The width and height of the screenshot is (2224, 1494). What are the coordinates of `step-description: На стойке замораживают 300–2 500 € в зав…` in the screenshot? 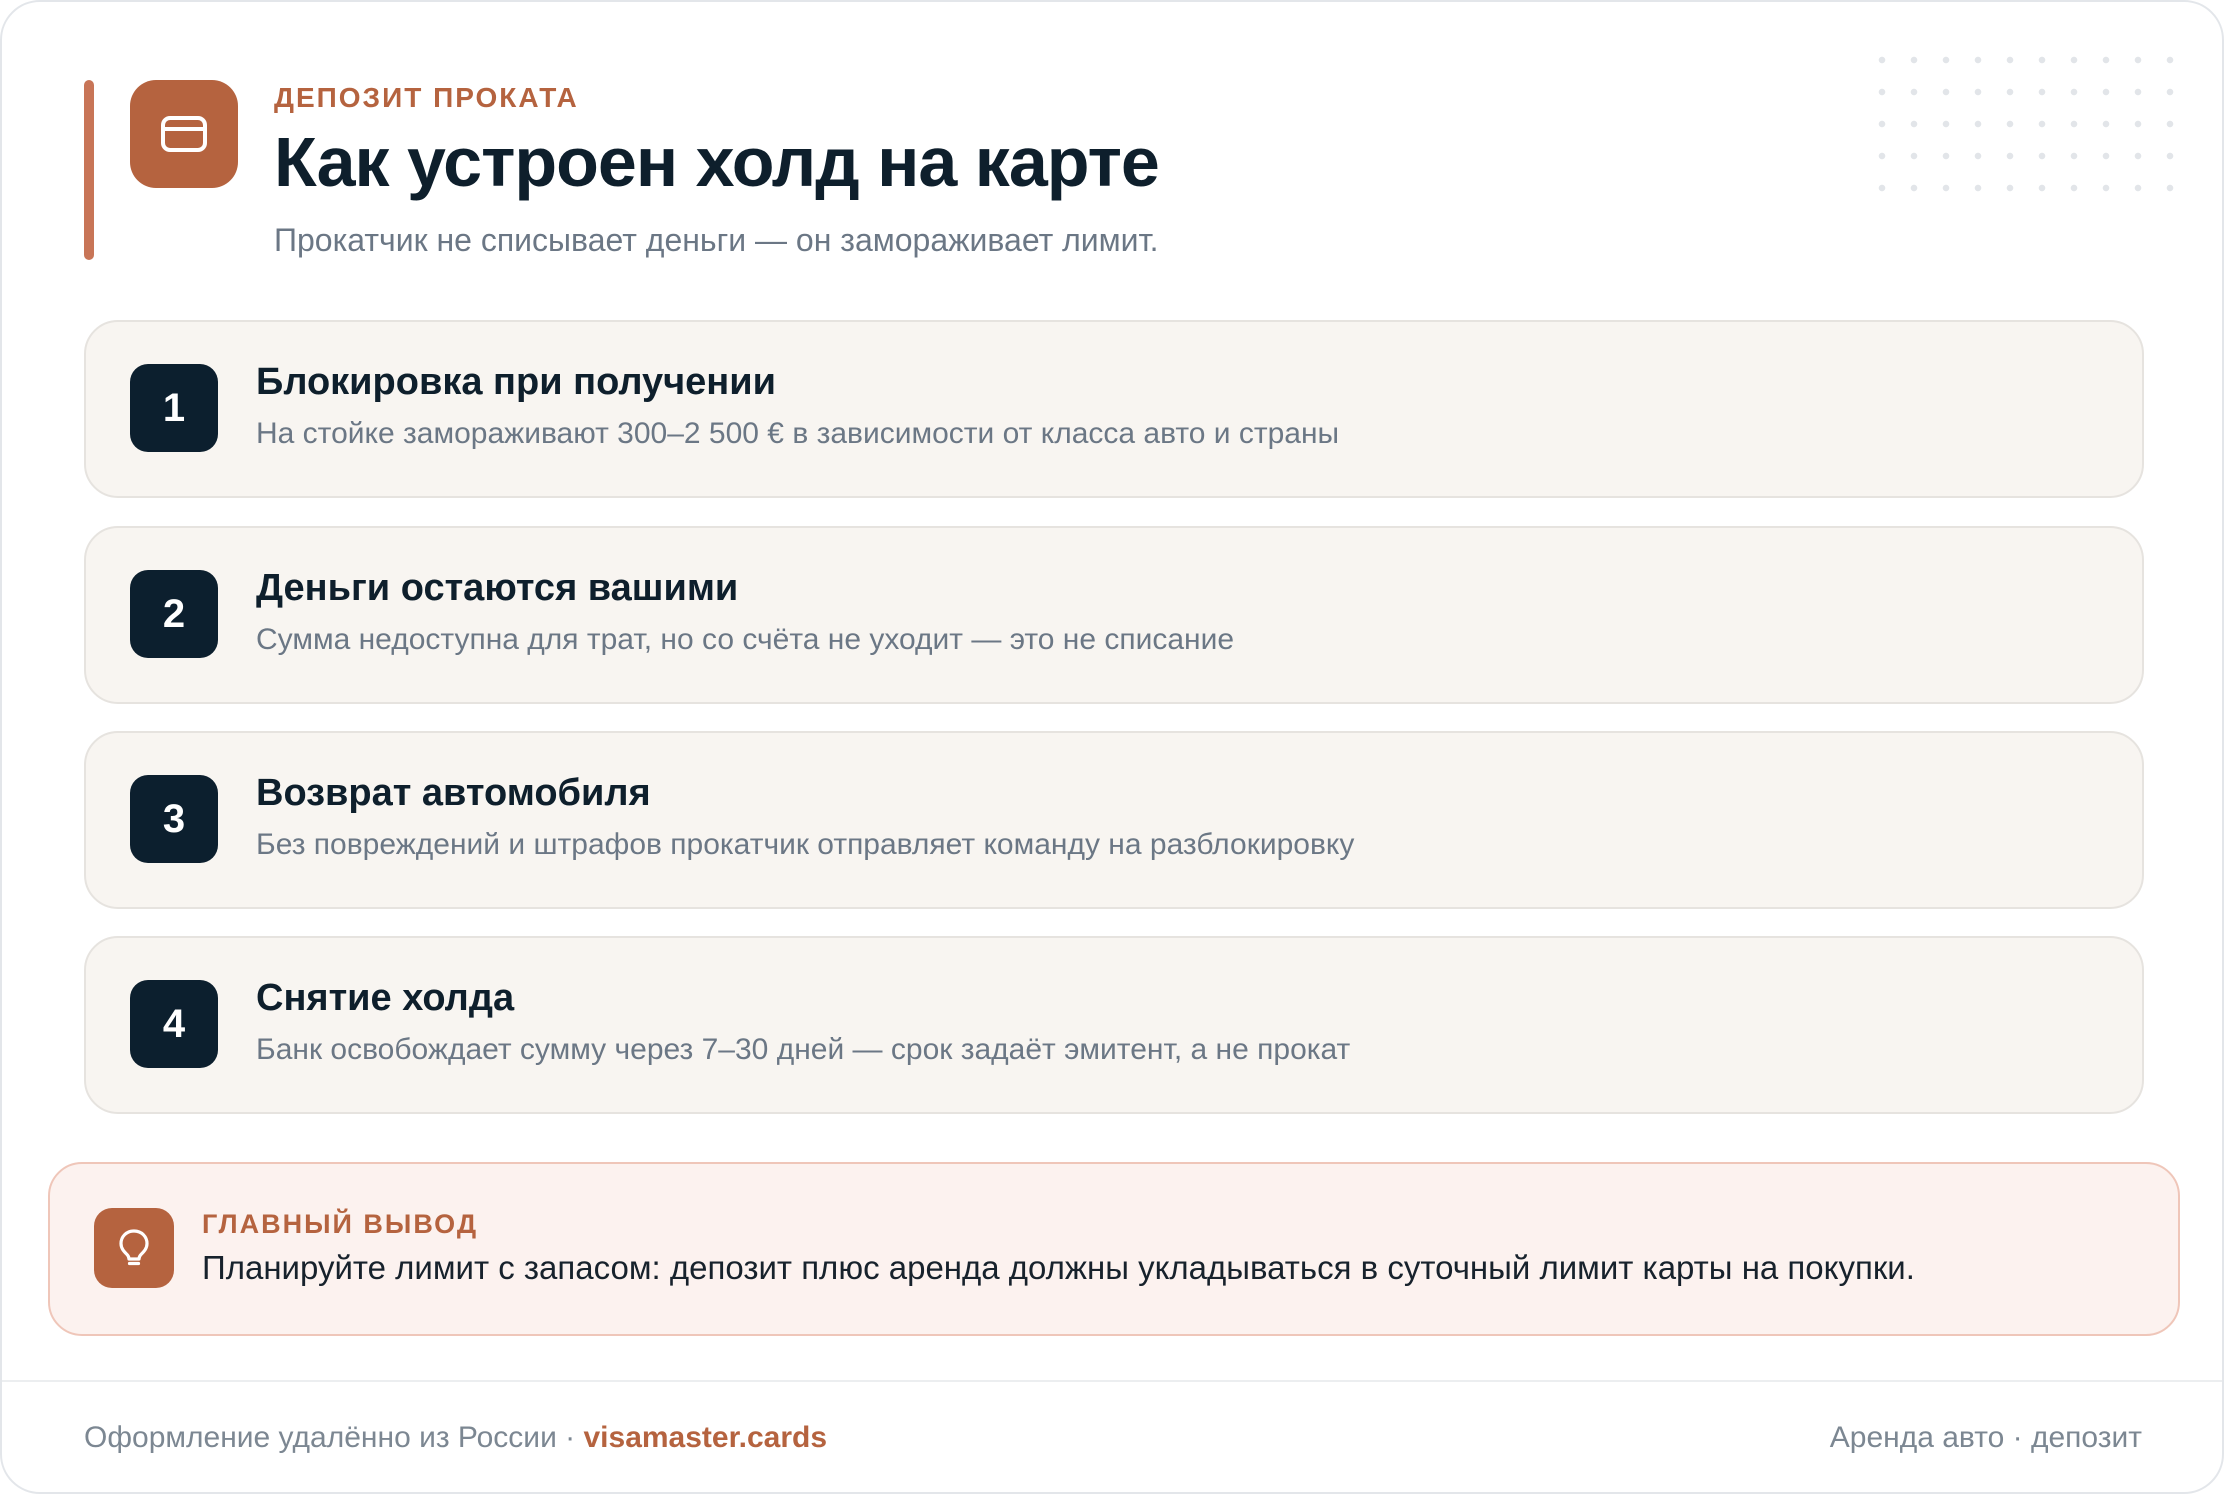 It's located at (798, 433).